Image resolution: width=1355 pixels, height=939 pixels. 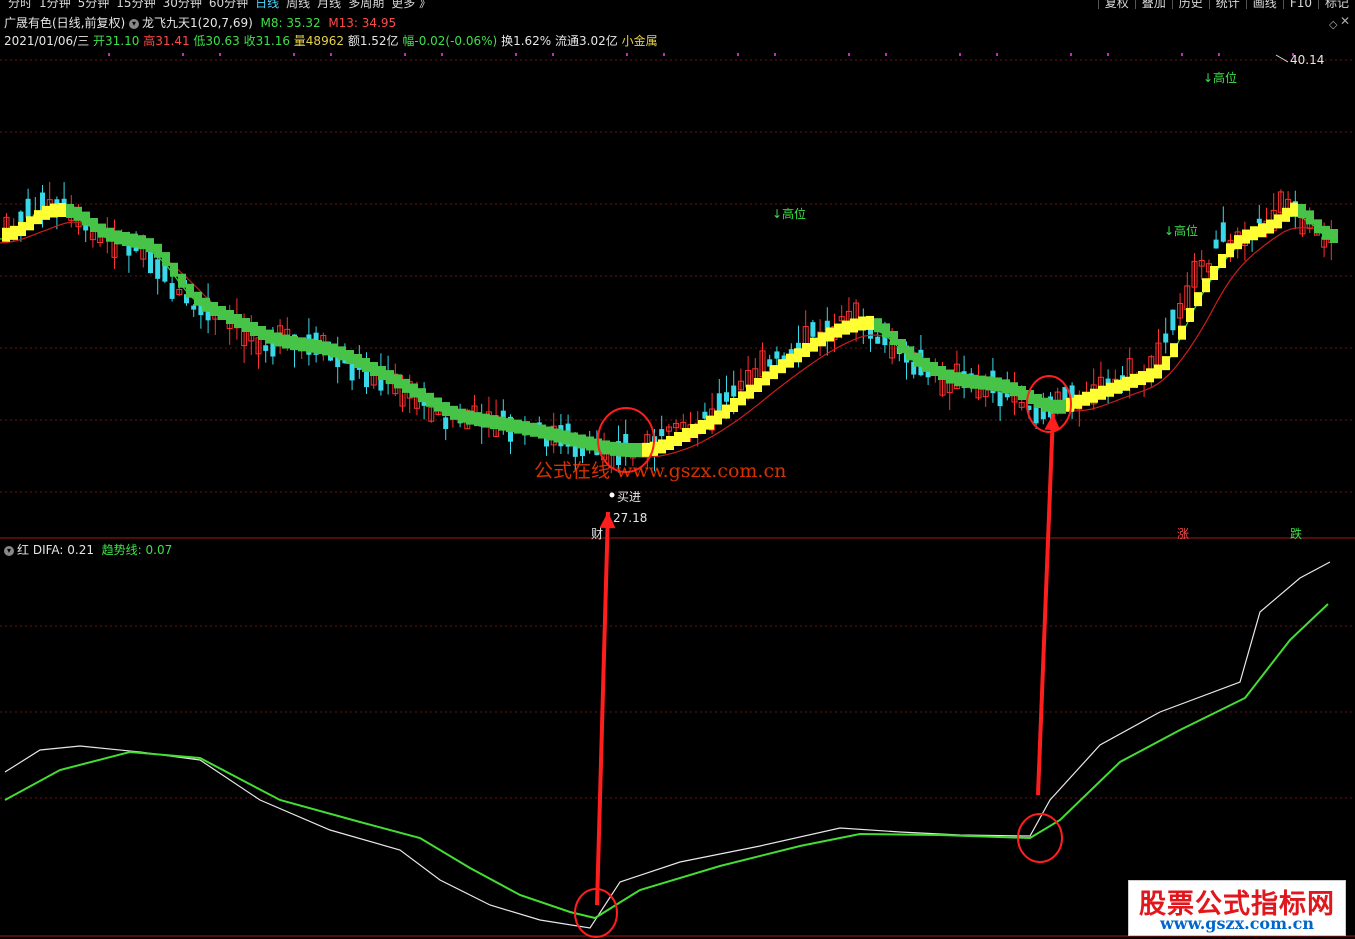 I want to click on high-position-label: ↓高位, so click(x=1181, y=231).